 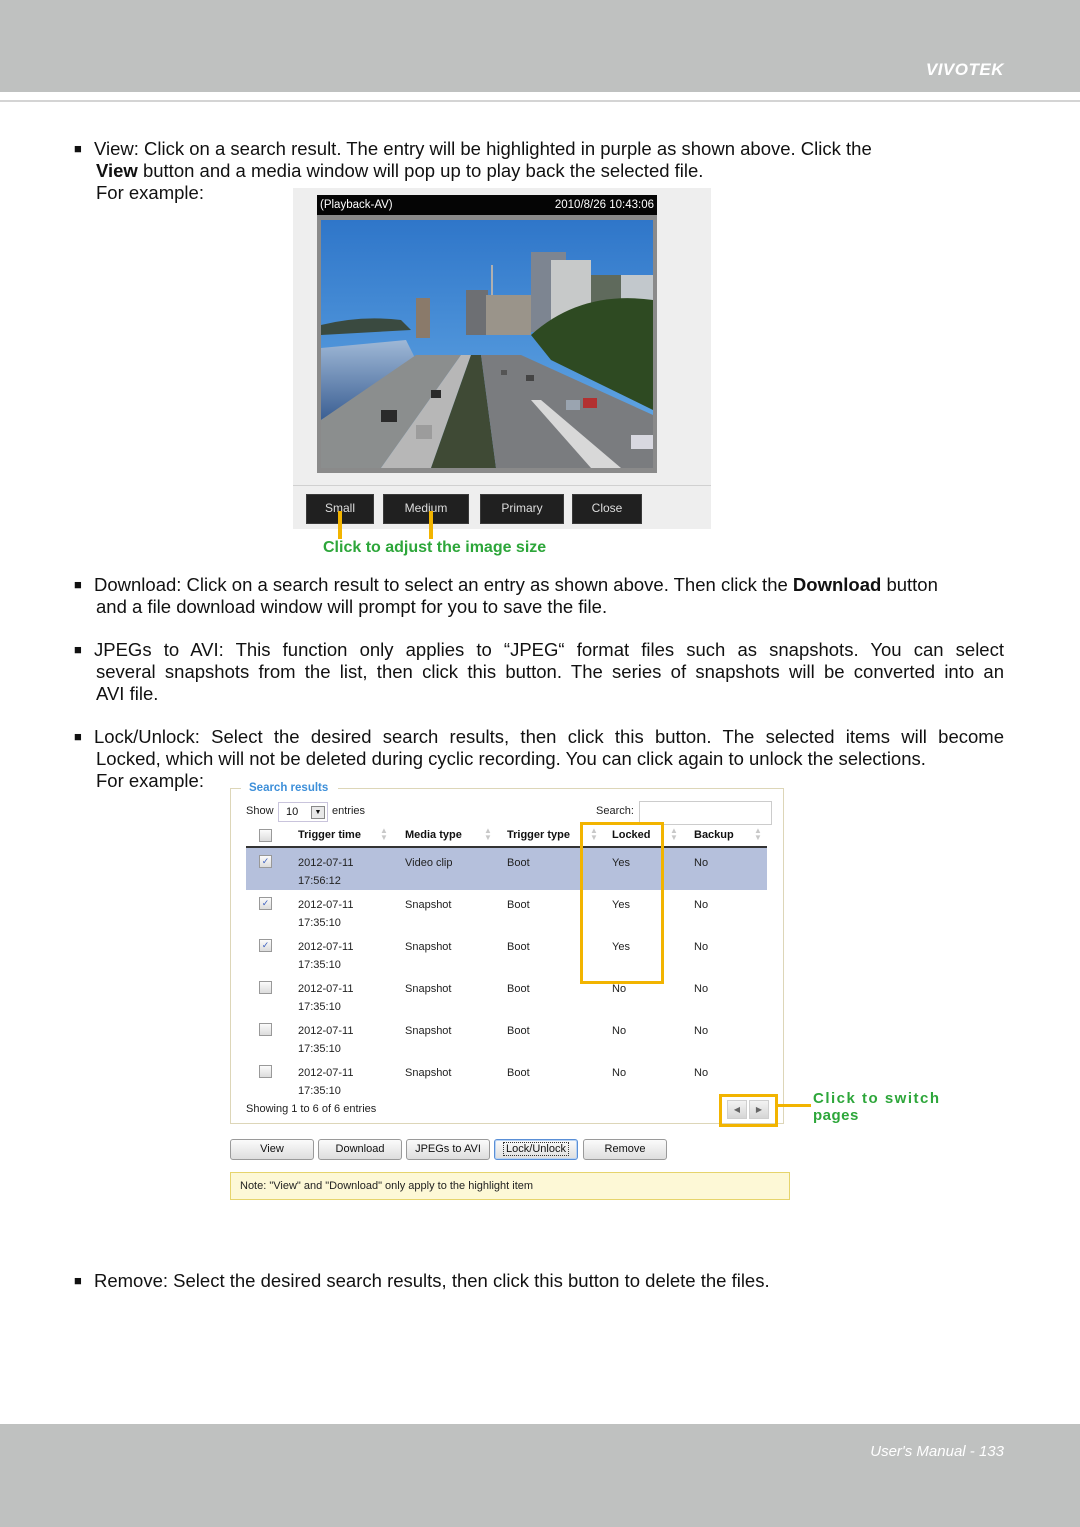 I want to click on chevron-down-icon: ▼, so click(x=318, y=812).